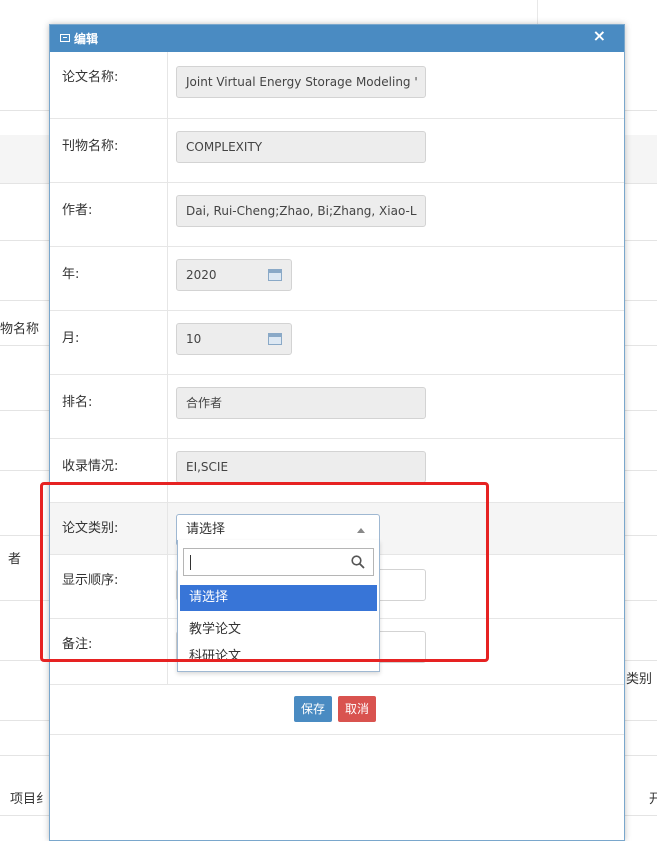 The width and height of the screenshot is (657, 841). Describe the element at coordinates (77, 644) in the screenshot. I see `remark-label: 备注:` at that location.